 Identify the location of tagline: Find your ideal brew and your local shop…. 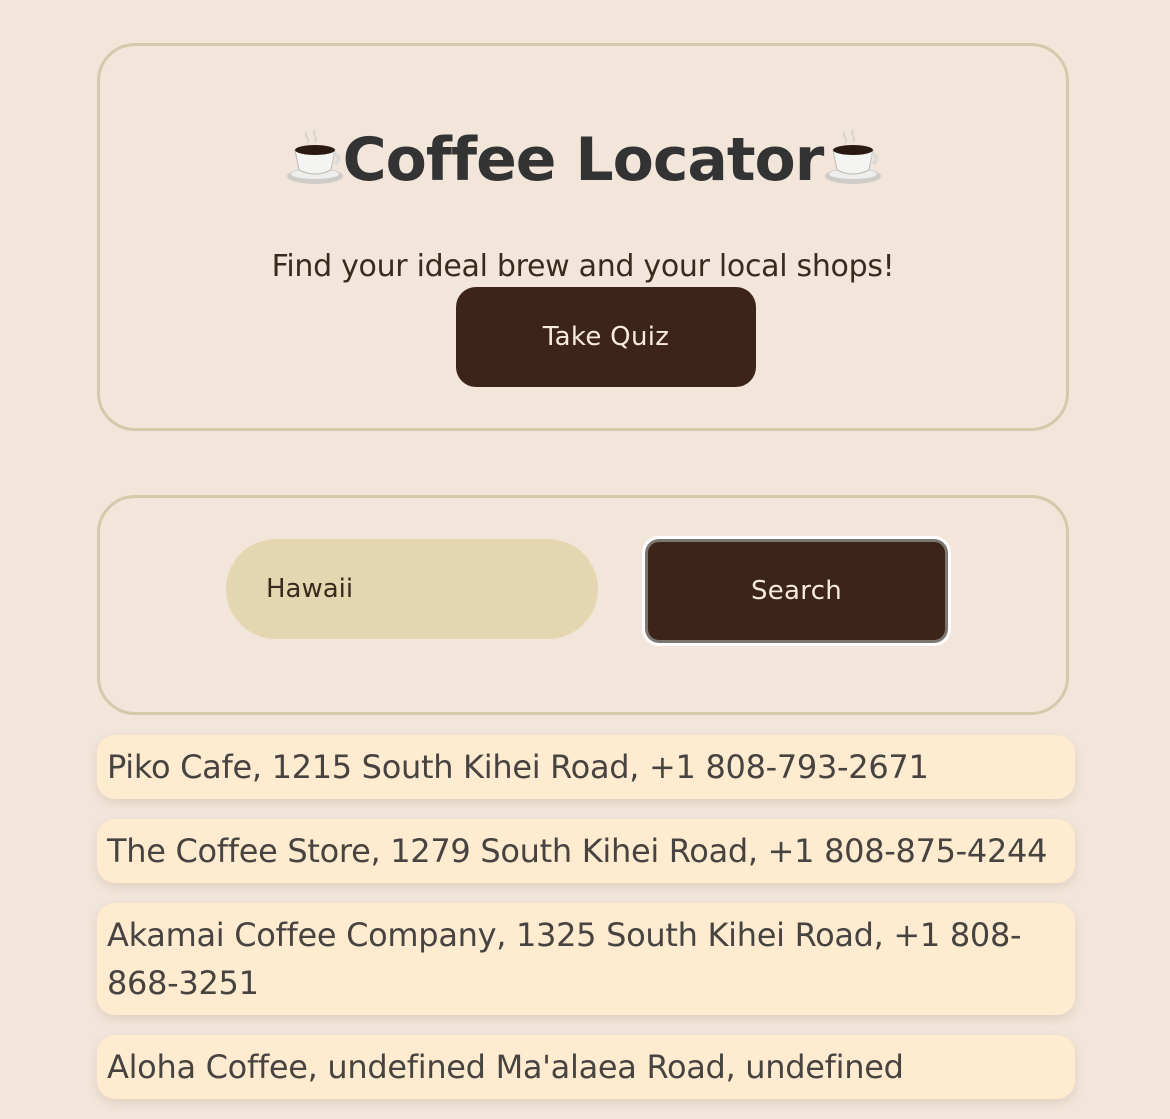
(583, 266).